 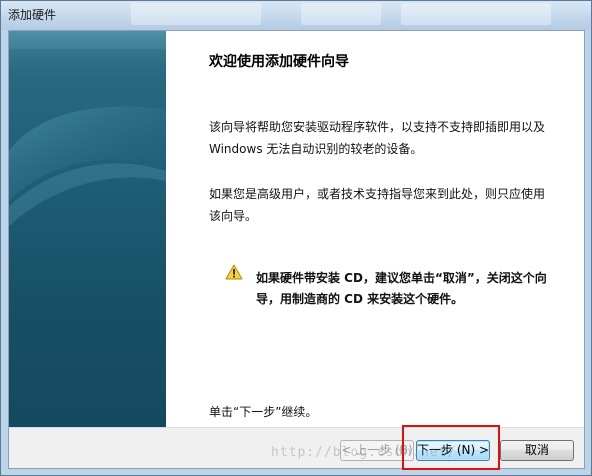 I want to click on warning-line: 导，用制造商的 CD 来安装这个硬件。, so click(x=360, y=299).